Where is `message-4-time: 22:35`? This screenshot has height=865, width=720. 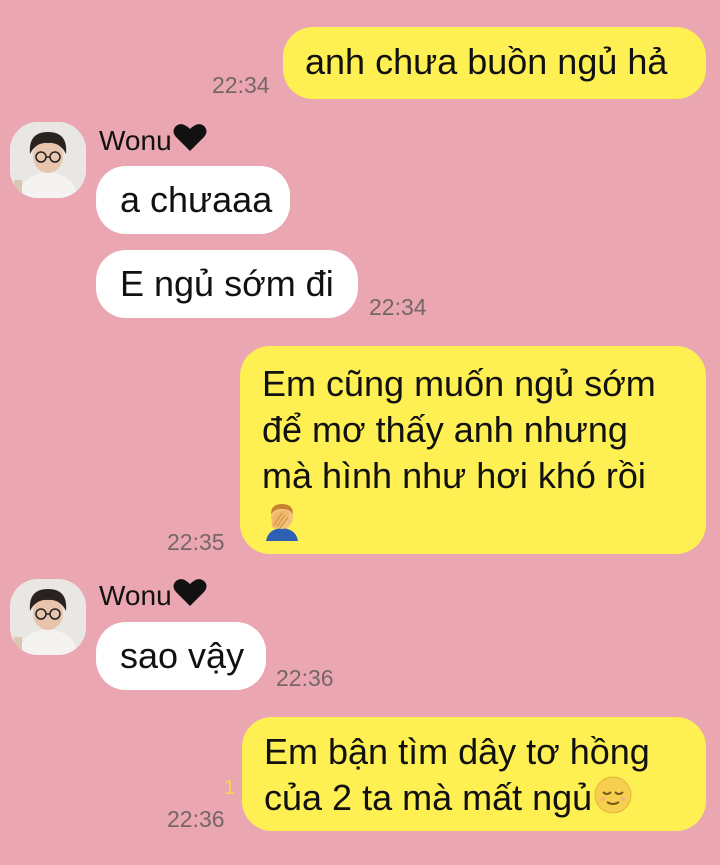
message-4-time: 22:35 is located at coordinates (196, 542).